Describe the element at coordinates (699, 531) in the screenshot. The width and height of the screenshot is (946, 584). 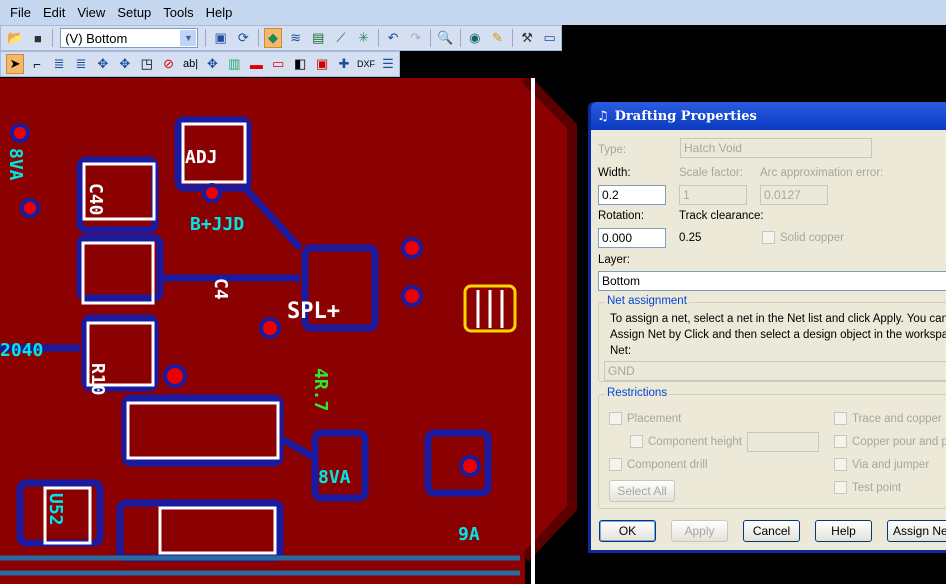
I see `apply-button: Apply` at that location.